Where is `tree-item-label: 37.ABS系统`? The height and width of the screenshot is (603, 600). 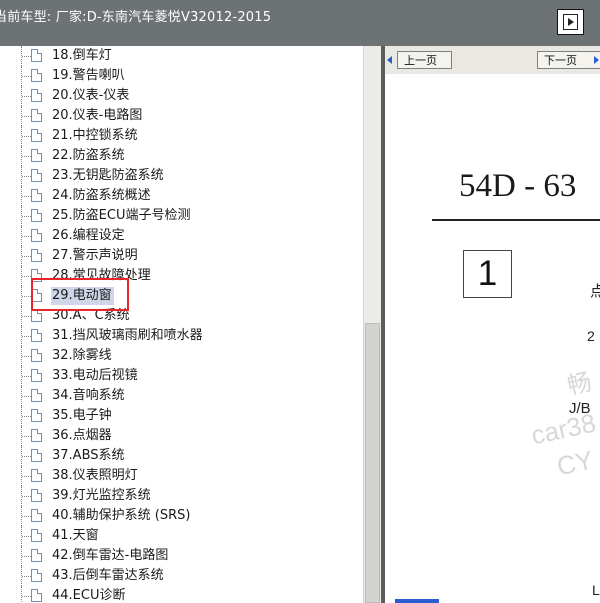
tree-item-label: 37.ABS系统 is located at coordinates (88, 455).